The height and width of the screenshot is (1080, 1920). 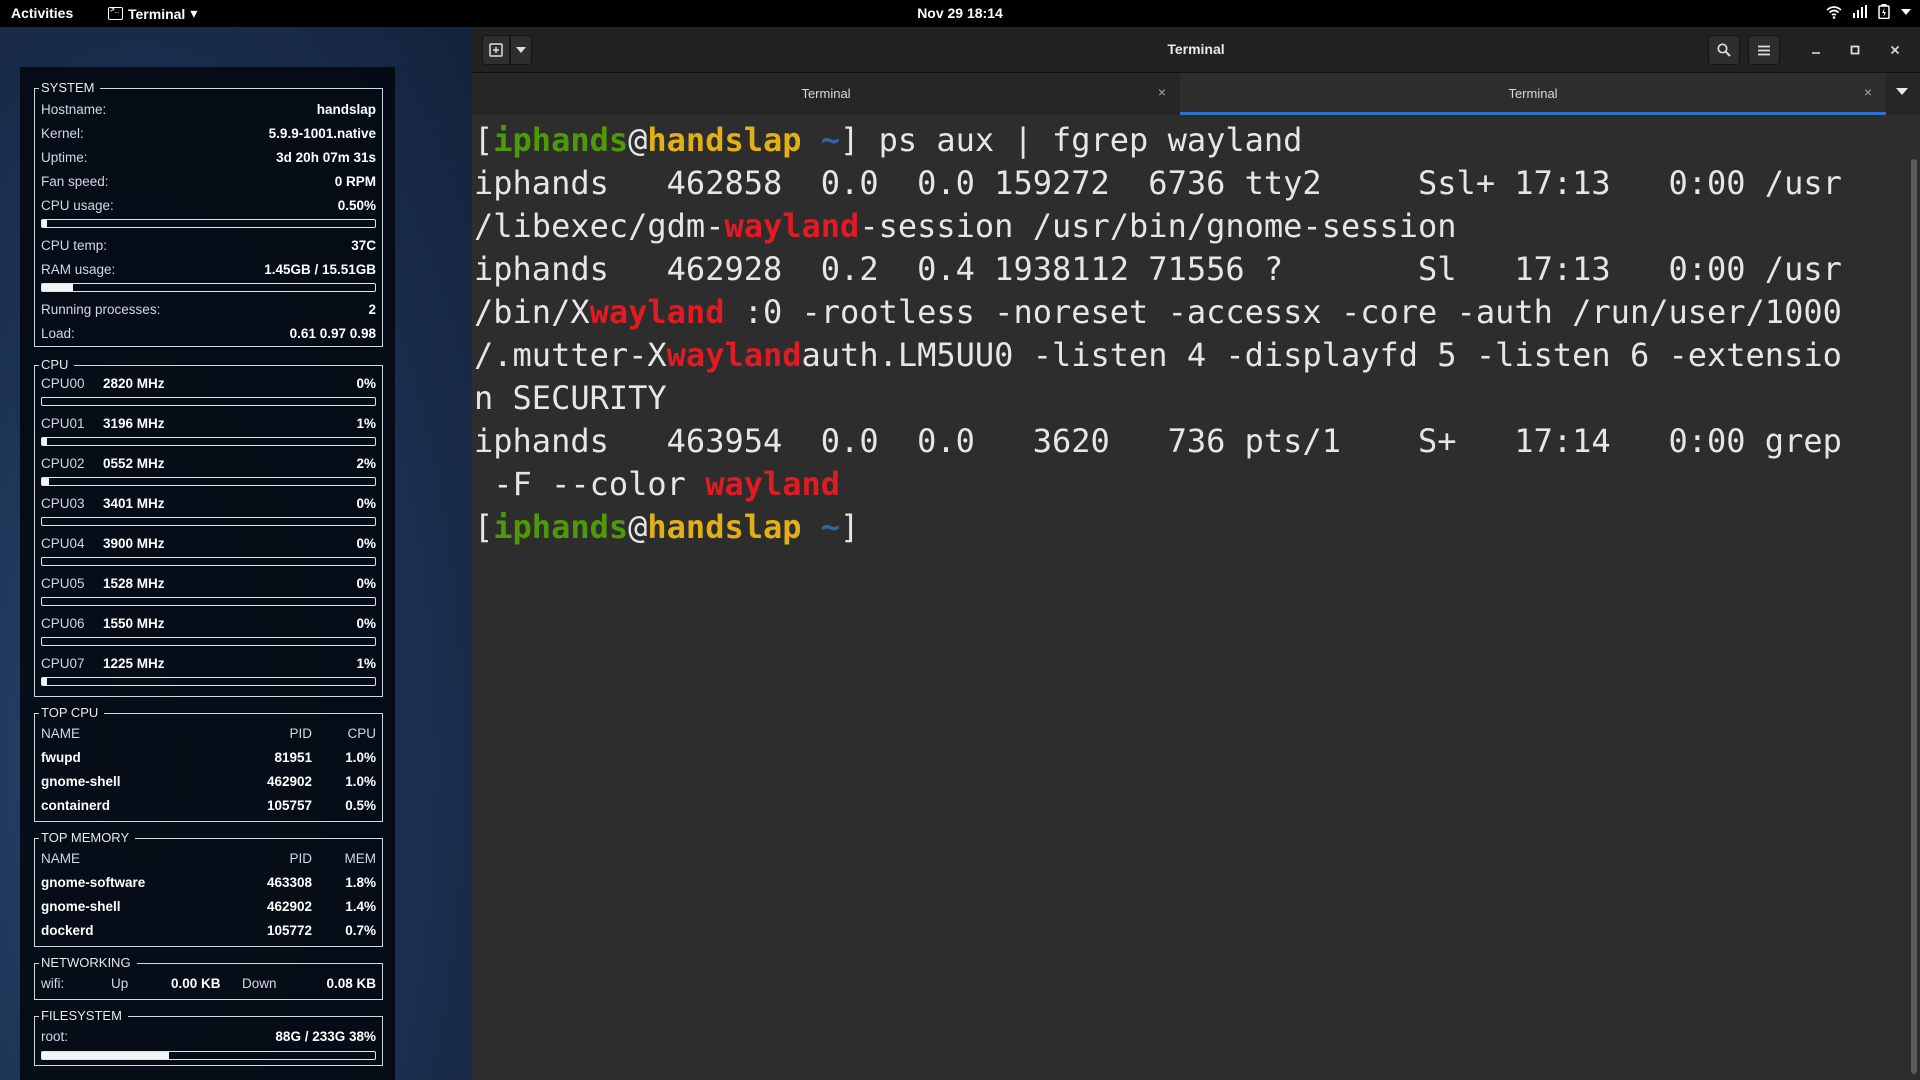 What do you see at coordinates (208, 665) in the screenshot?
I see `cpu-core-row: CPU07 1225 MHz 1%` at bounding box center [208, 665].